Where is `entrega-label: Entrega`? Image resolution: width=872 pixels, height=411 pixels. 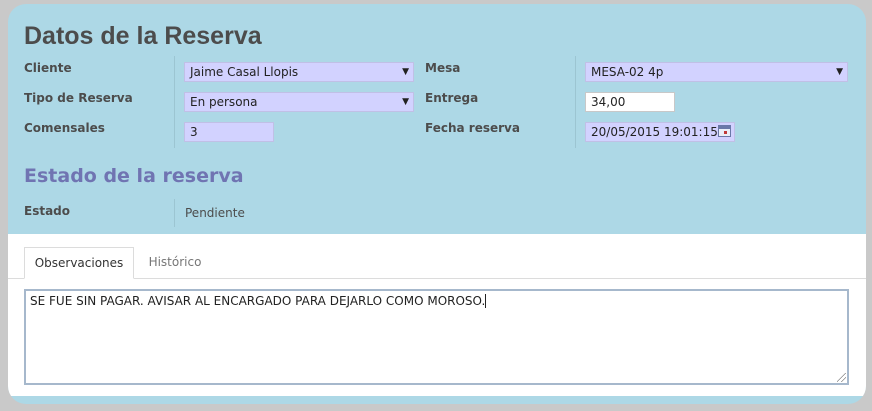 entrega-label: Entrega is located at coordinates (452, 98).